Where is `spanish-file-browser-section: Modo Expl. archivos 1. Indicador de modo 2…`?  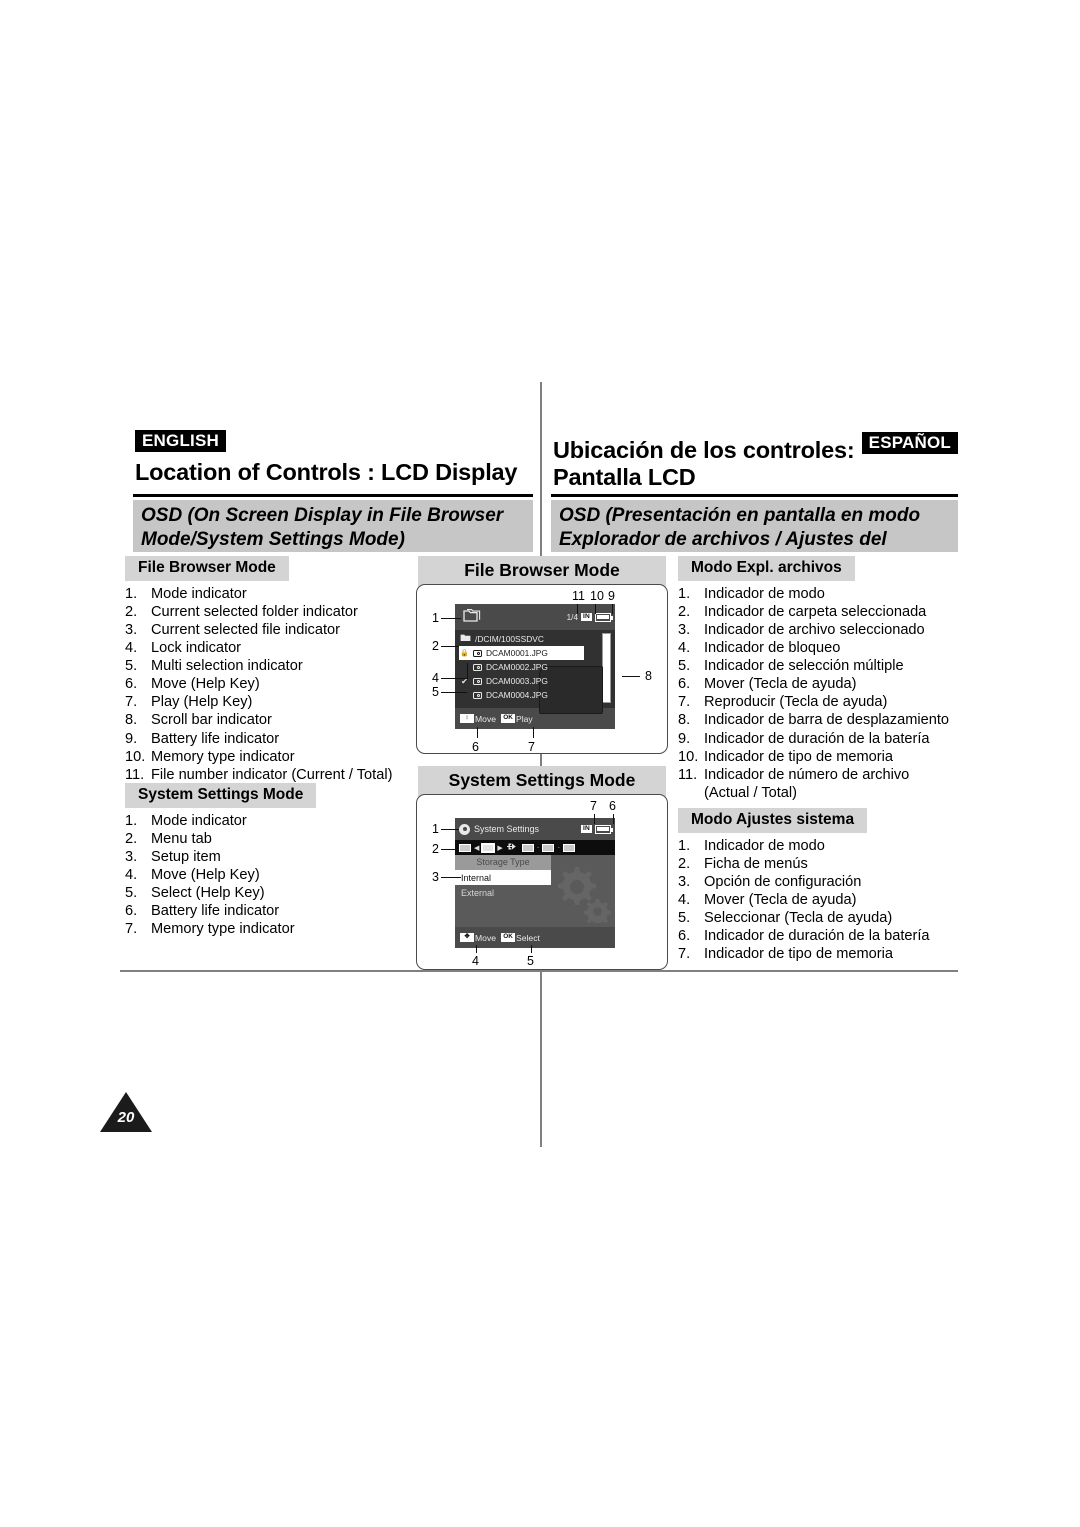 spanish-file-browser-section: Modo Expl. archivos 1. Indicador de modo 2… is located at coordinates (824, 679).